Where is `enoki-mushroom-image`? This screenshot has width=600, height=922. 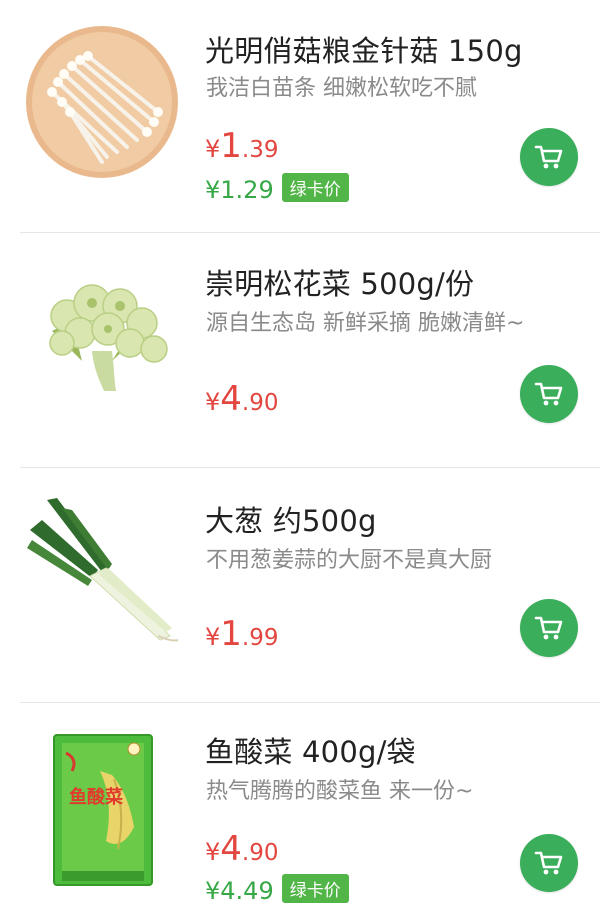
enoki-mushroom-image is located at coordinates (102, 102).